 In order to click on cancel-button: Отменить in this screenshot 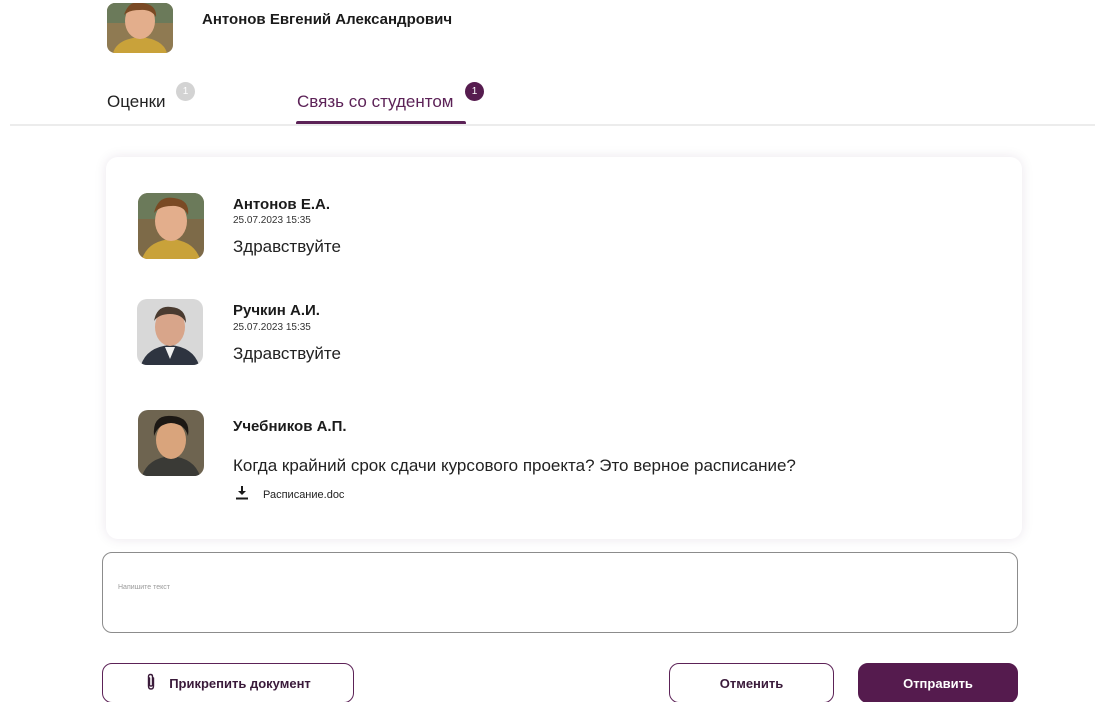, I will do `click(751, 682)`.